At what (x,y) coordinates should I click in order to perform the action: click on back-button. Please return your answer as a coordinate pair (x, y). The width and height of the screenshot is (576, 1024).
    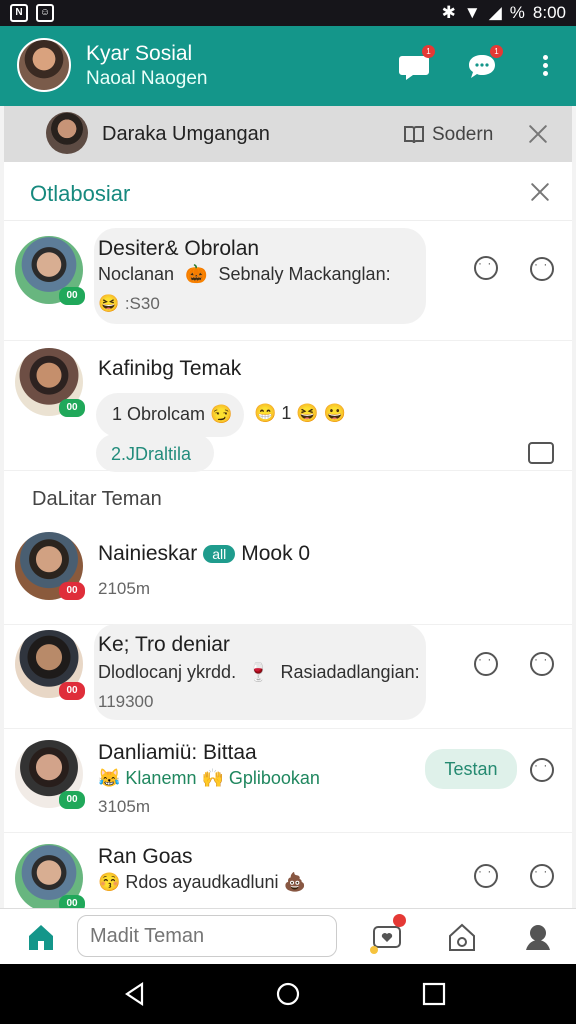
    Looking at the image, I should click on (135, 994).